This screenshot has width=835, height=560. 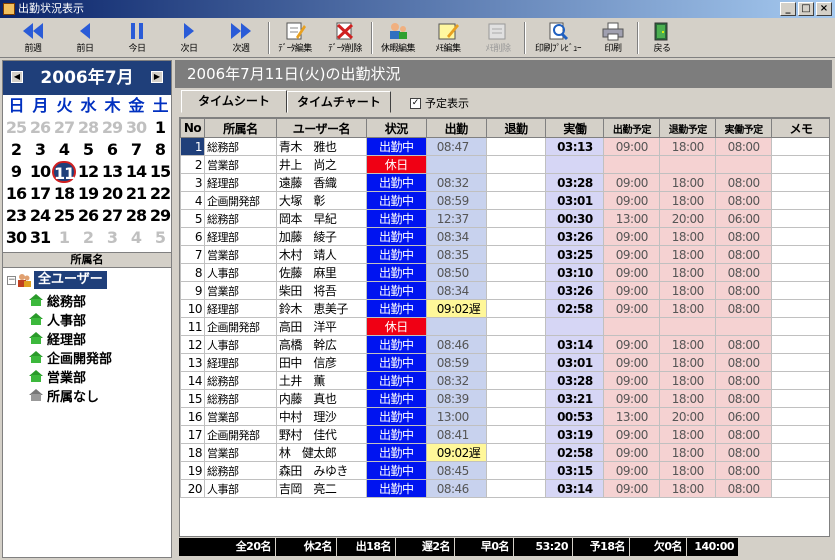 I want to click on minimize-button: _, so click(x=788, y=9).